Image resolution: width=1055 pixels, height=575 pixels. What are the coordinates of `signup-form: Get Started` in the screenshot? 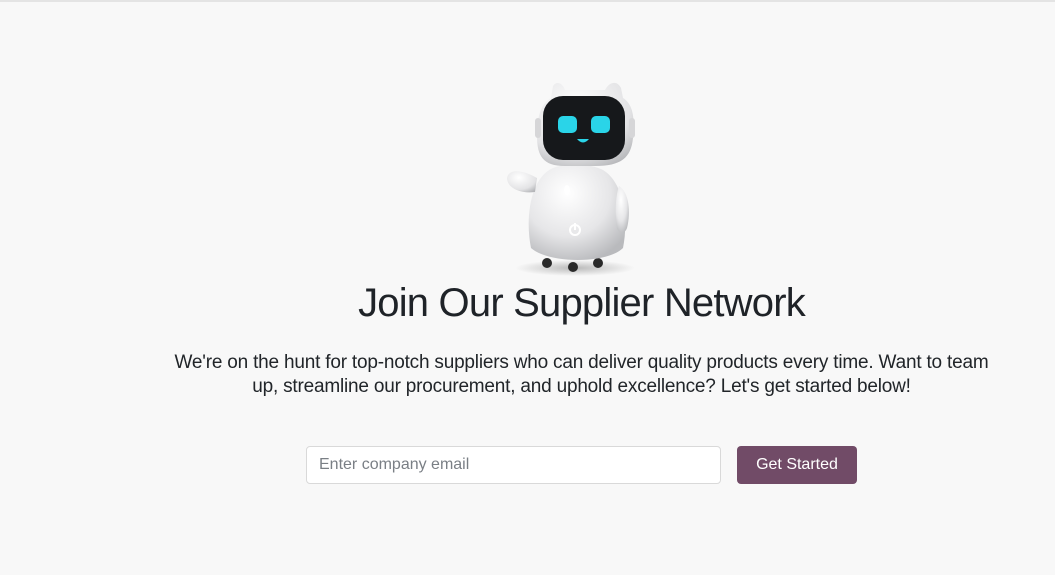 It's located at (582, 465).